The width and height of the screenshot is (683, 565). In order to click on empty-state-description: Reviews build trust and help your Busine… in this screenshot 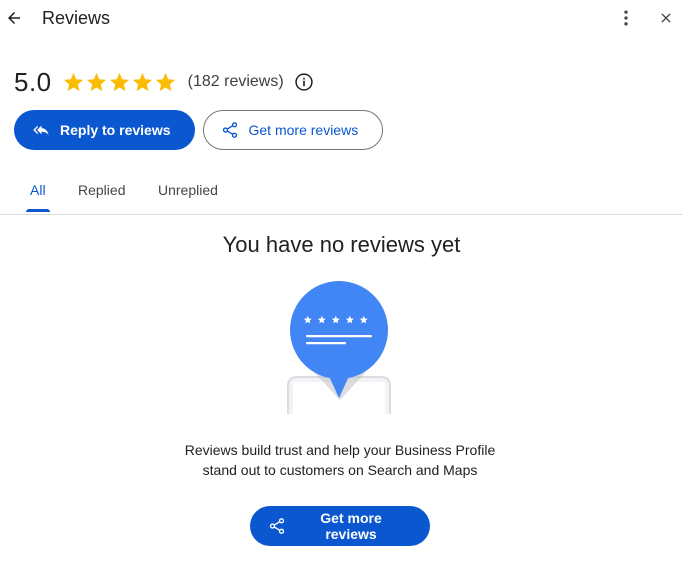, I will do `click(340, 460)`.